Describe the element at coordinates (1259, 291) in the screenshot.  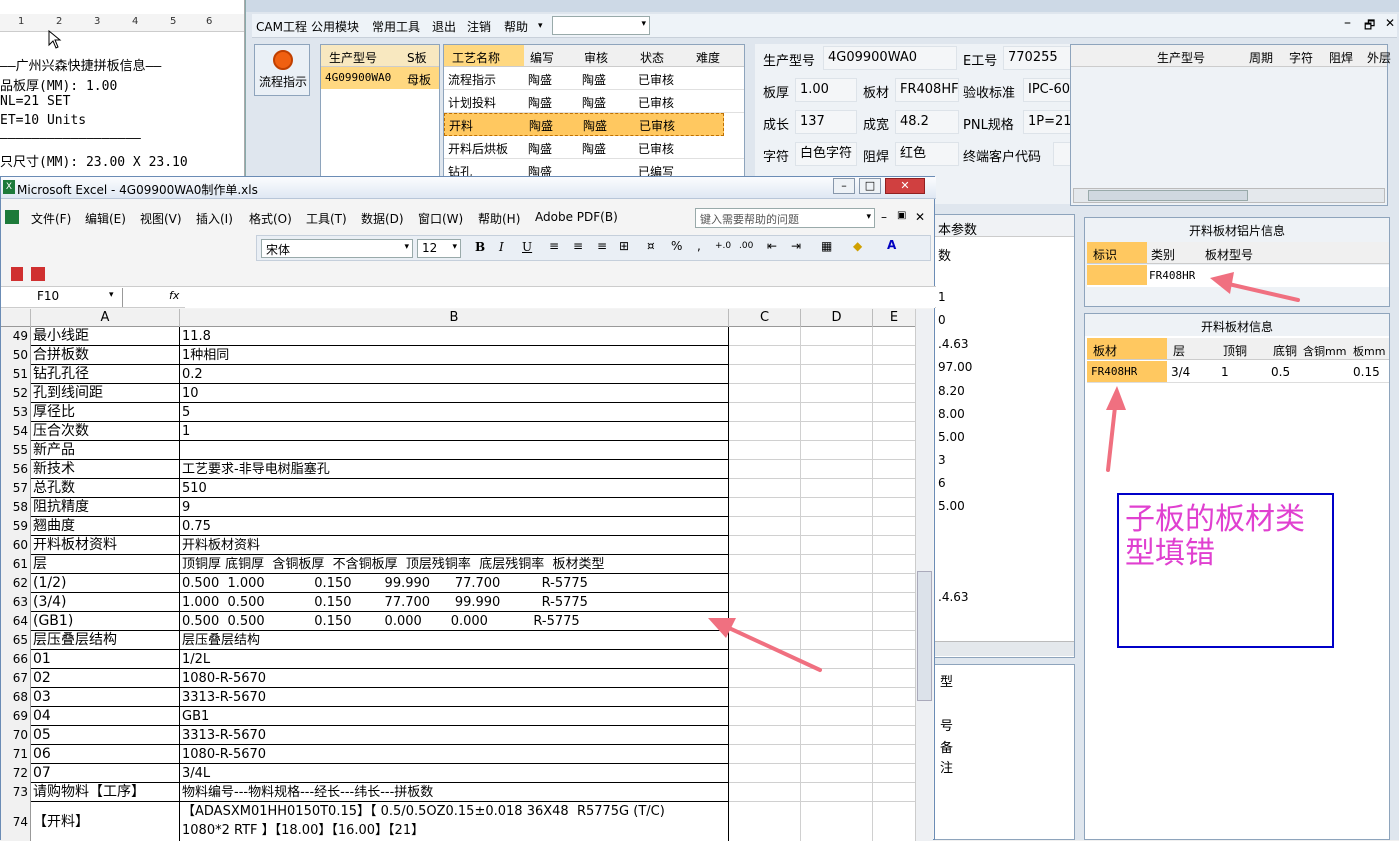
I see `arrow-to-cut-category` at that location.